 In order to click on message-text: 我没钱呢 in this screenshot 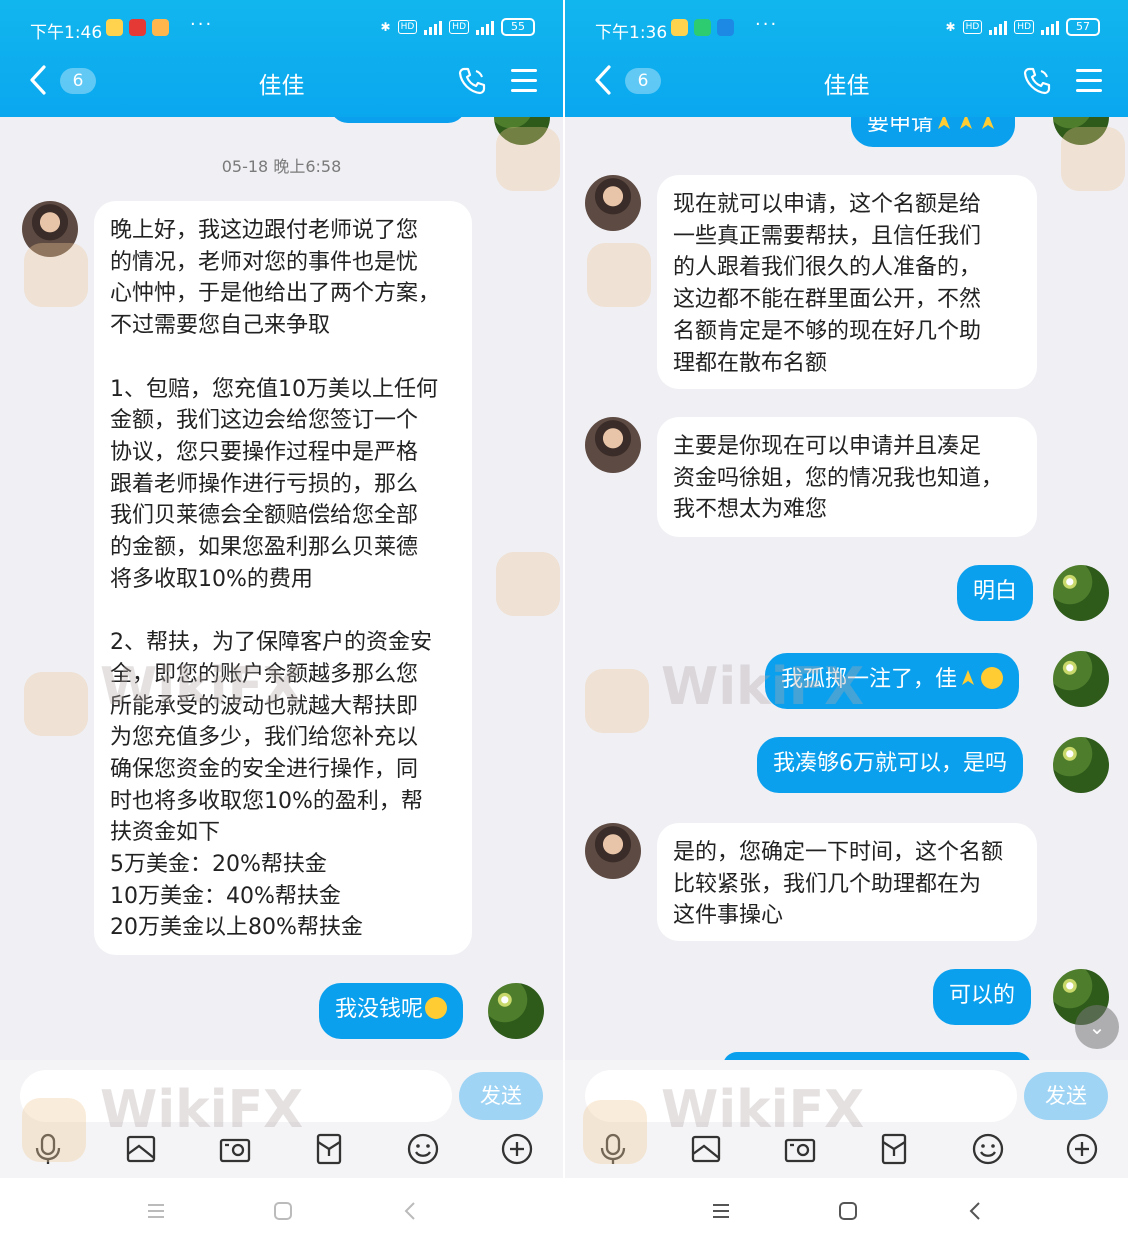, I will do `click(379, 1009)`.